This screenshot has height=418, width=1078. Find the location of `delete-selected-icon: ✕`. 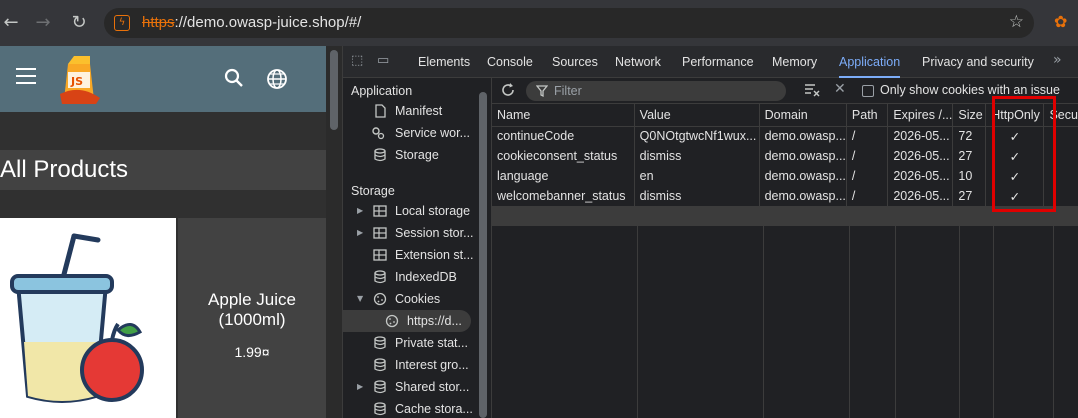

delete-selected-icon: ✕ is located at coordinates (841, 89).